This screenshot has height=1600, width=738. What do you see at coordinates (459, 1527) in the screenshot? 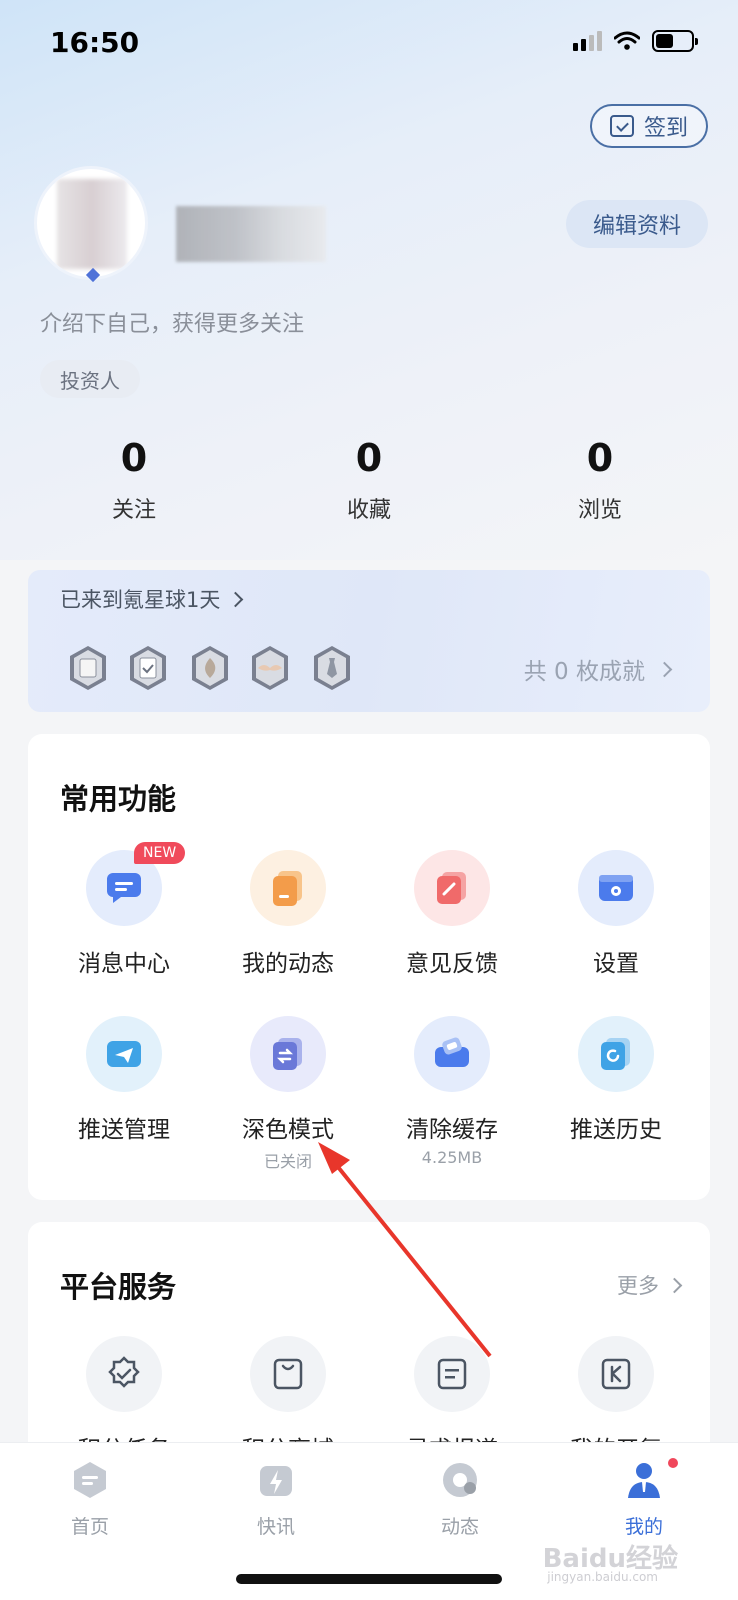
I see `nav-label: 动态` at bounding box center [459, 1527].